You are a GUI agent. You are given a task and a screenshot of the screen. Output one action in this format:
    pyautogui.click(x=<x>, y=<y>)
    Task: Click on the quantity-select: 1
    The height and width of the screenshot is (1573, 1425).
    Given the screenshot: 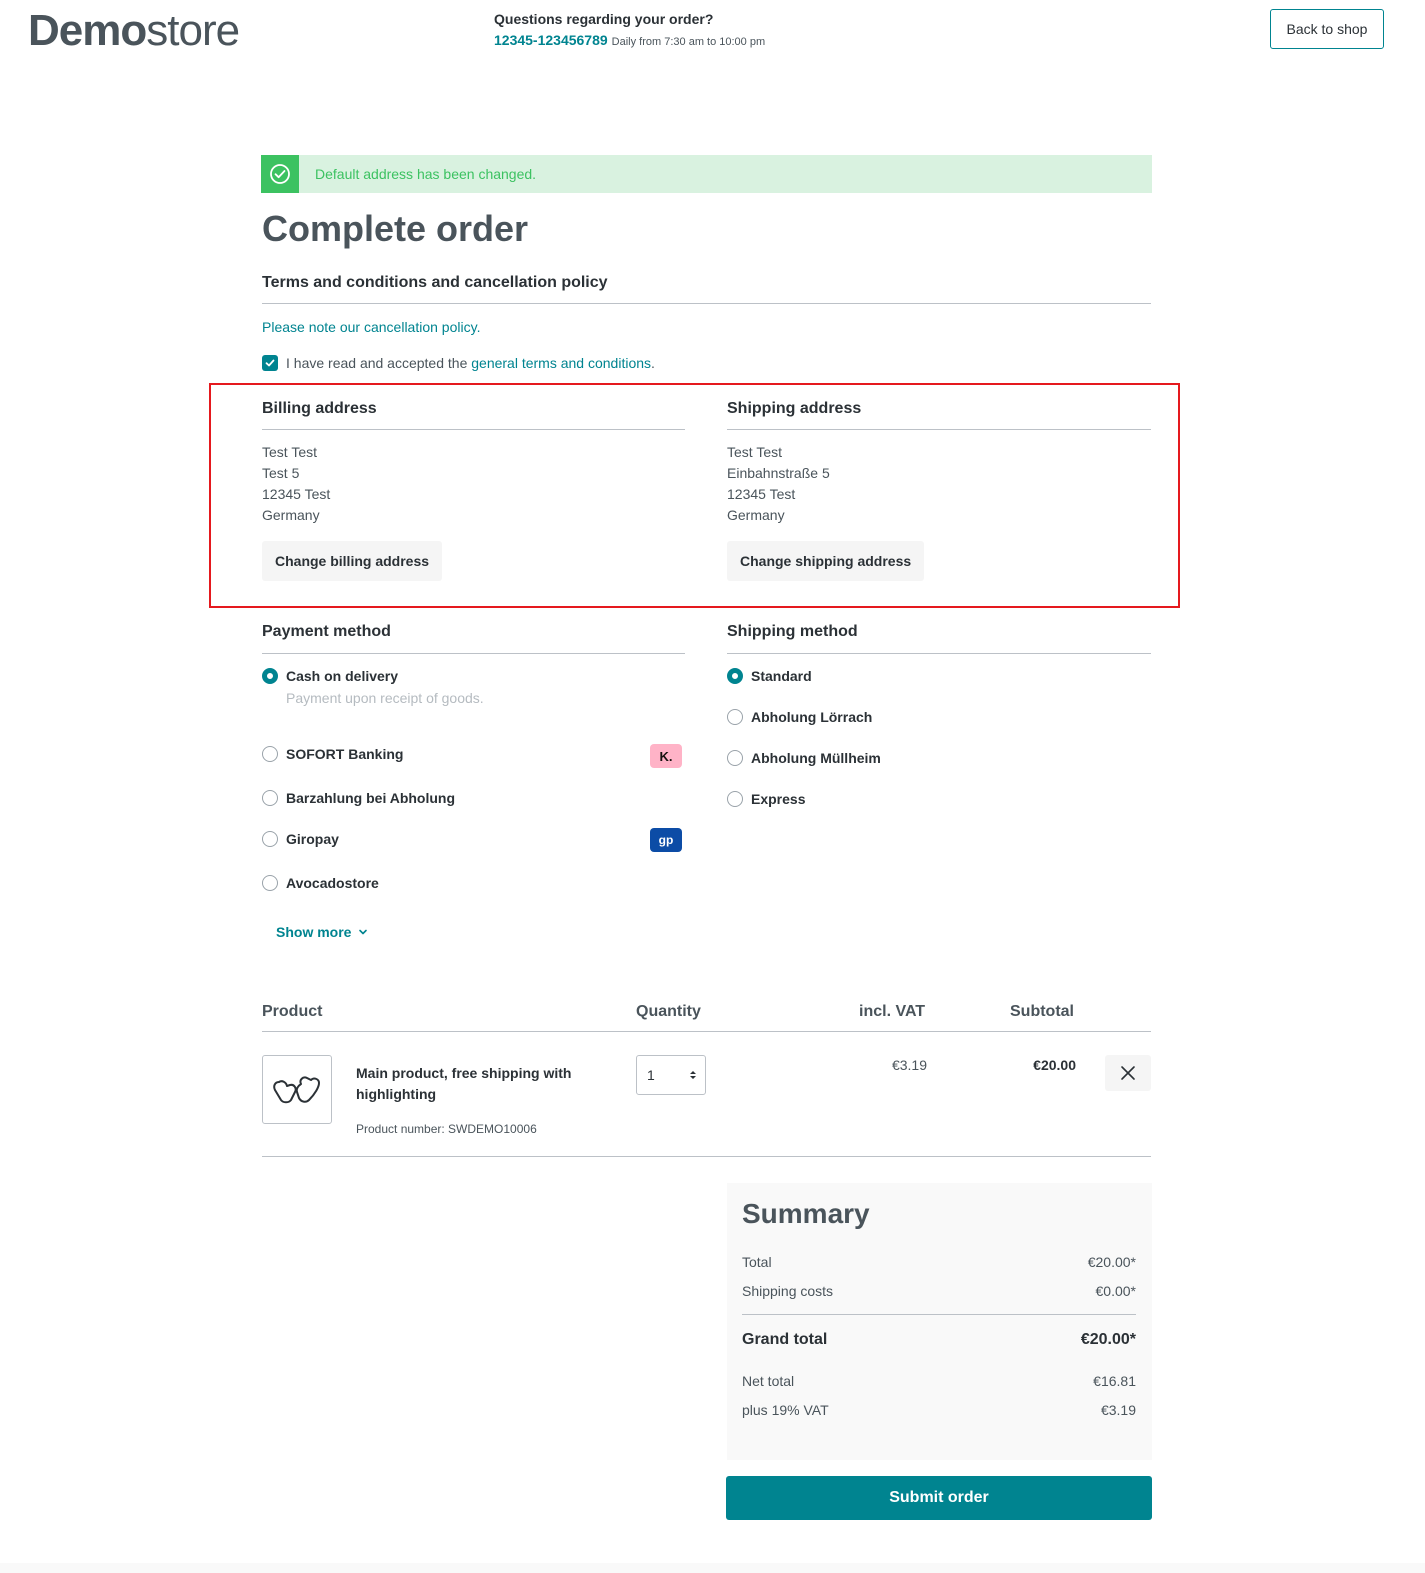 What is the action you would take?
    pyautogui.click(x=671, y=1075)
    